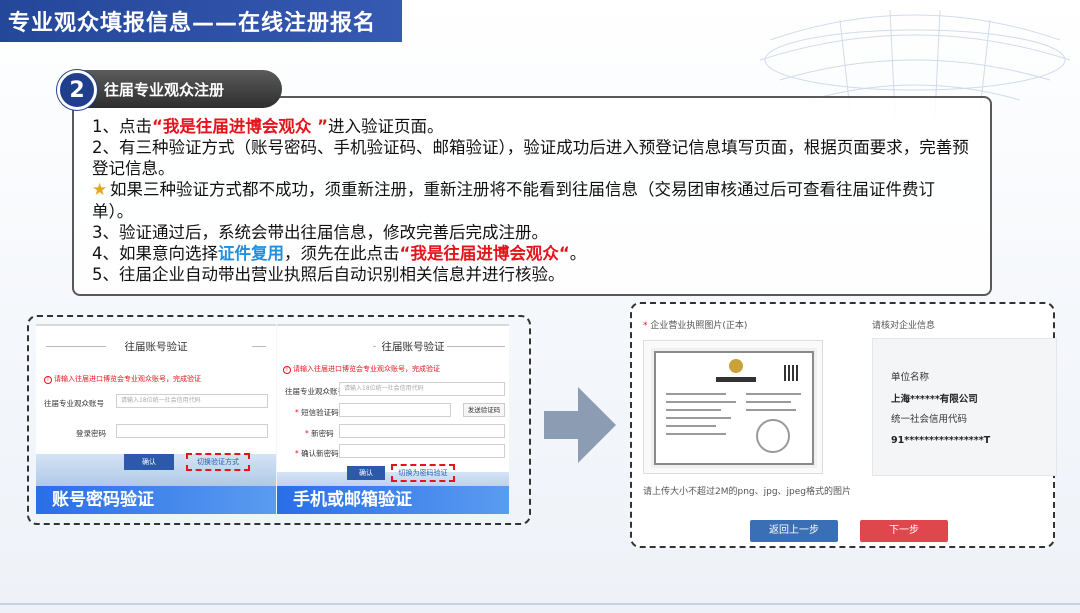 The width and height of the screenshot is (1080, 613). What do you see at coordinates (422, 451) in the screenshot?
I see `confirm-password-input` at bounding box center [422, 451].